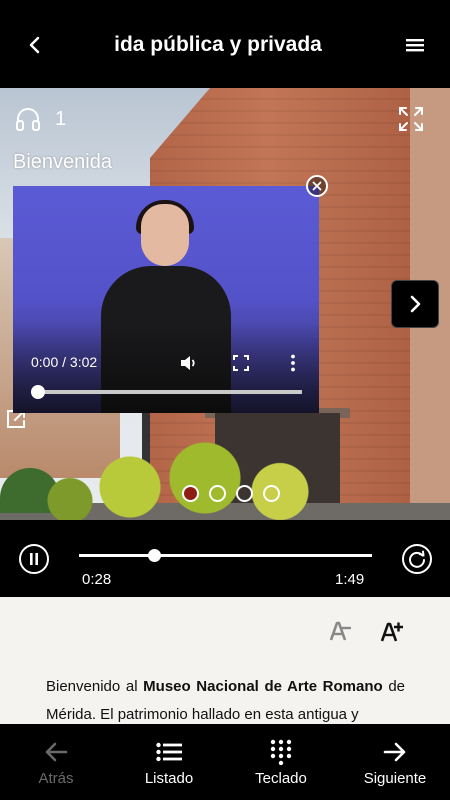 Image resolution: width=450 pixels, height=800 pixels. I want to click on list-icon, so click(169, 752).